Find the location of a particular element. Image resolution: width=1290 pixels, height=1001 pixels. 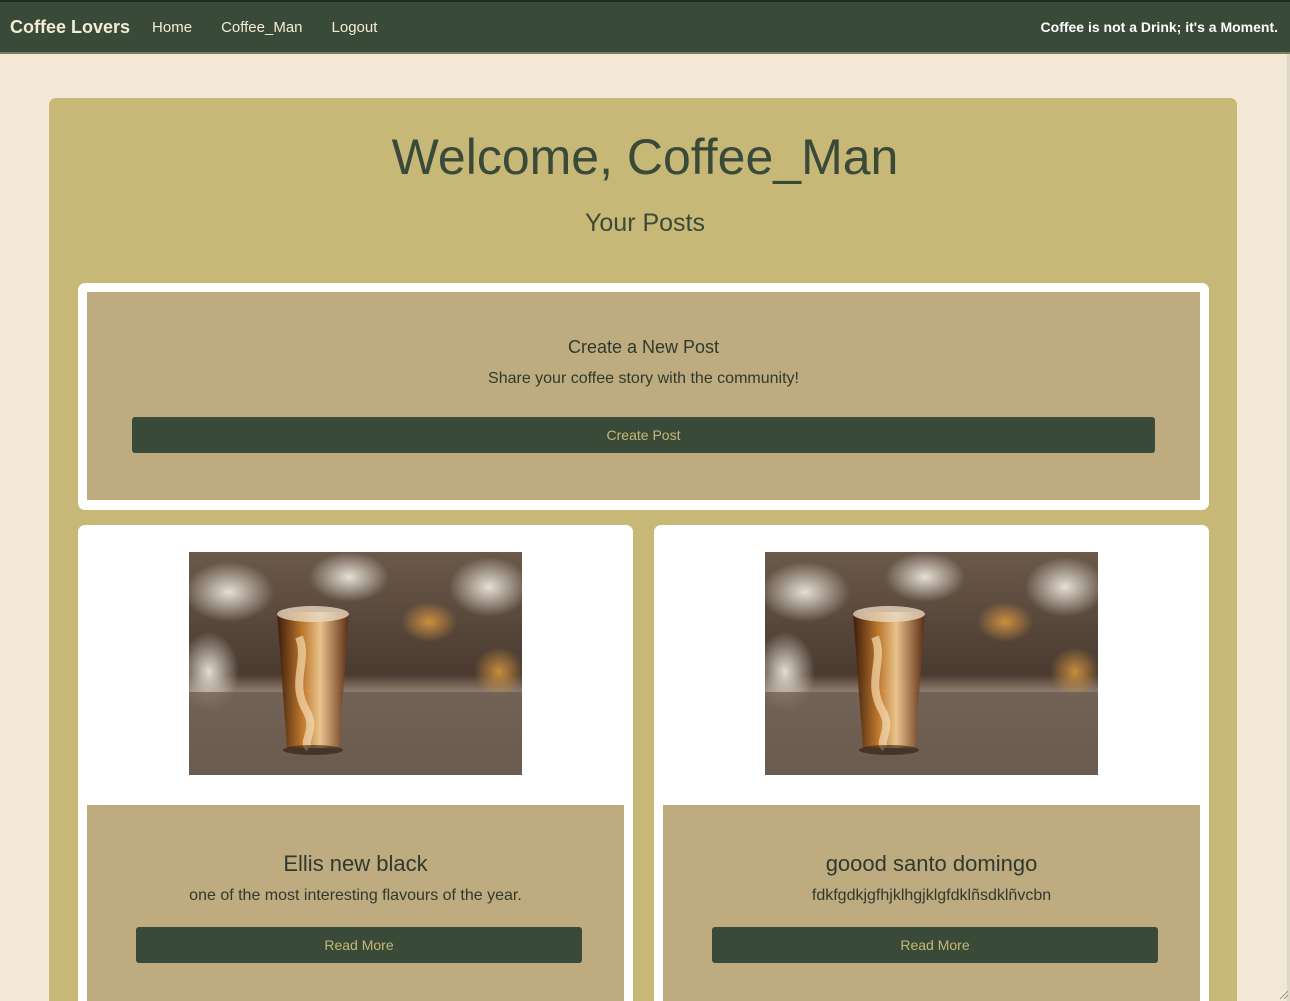

create-post-title: Create a New Post is located at coordinates (643, 347).